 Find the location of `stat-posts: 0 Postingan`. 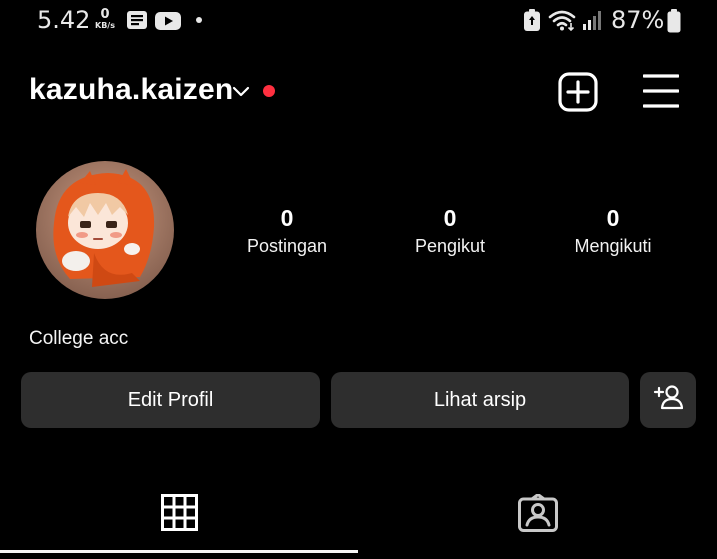

stat-posts: 0 Postingan is located at coordinates (287, 231).